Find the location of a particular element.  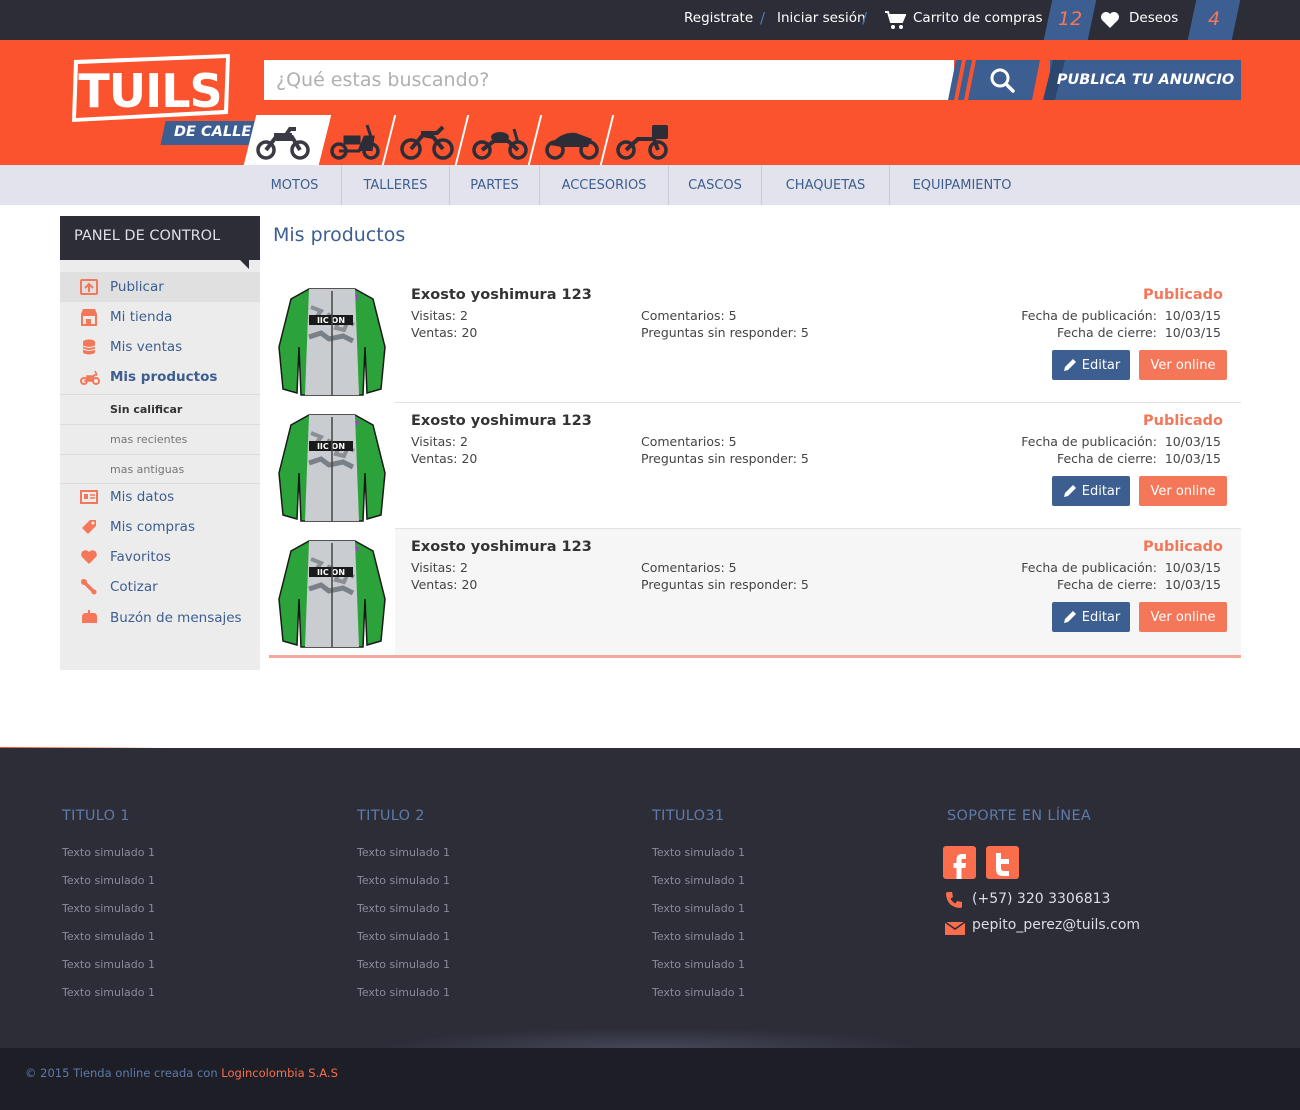

scooter-icon is located at coordinates (90, 377).